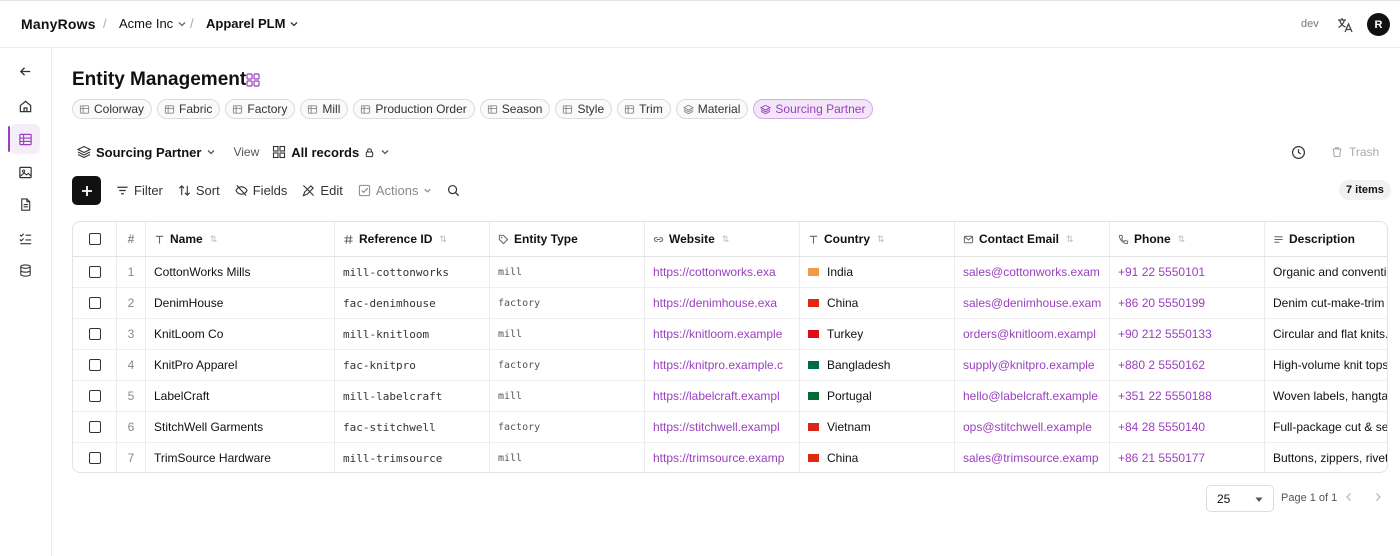 Image resolution: width=1400 pixels, height=556 pixels. What do you see at coordinates (644, 109) in the screenshot?
I see `tab-trim: Trim` at bounding box center [644, 109].